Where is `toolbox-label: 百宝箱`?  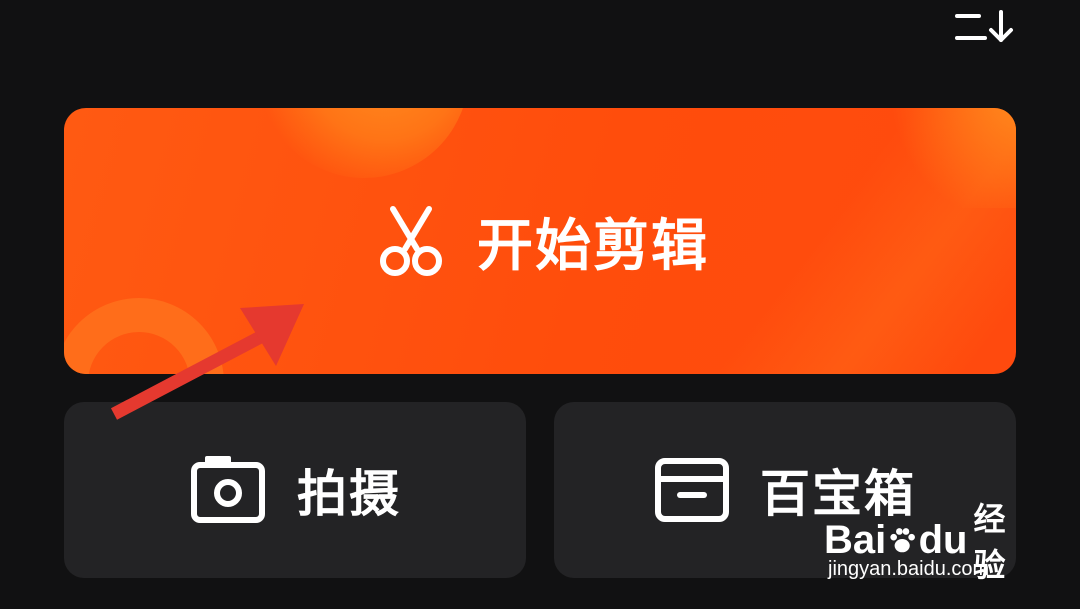
toolbox-label: 百宝箱 is located at coordinates (838, 494).